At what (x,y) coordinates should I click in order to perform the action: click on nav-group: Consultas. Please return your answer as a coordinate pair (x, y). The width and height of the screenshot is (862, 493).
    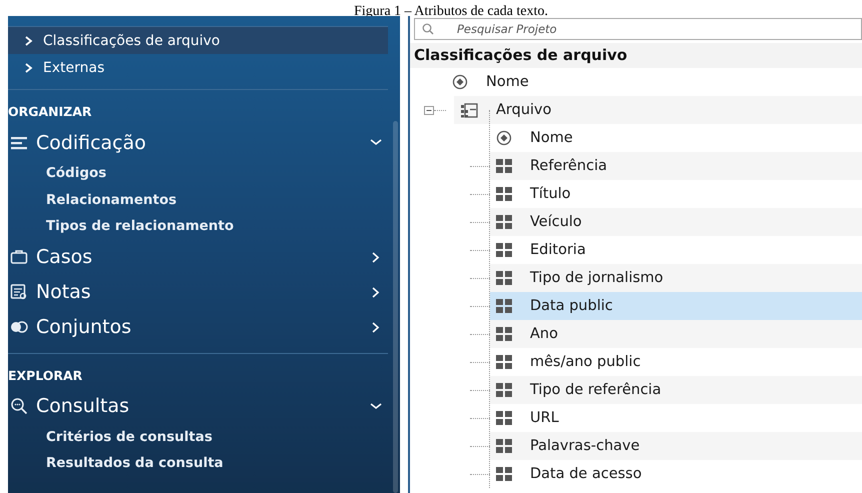
    Looking at the image, I should click on (195, 406).